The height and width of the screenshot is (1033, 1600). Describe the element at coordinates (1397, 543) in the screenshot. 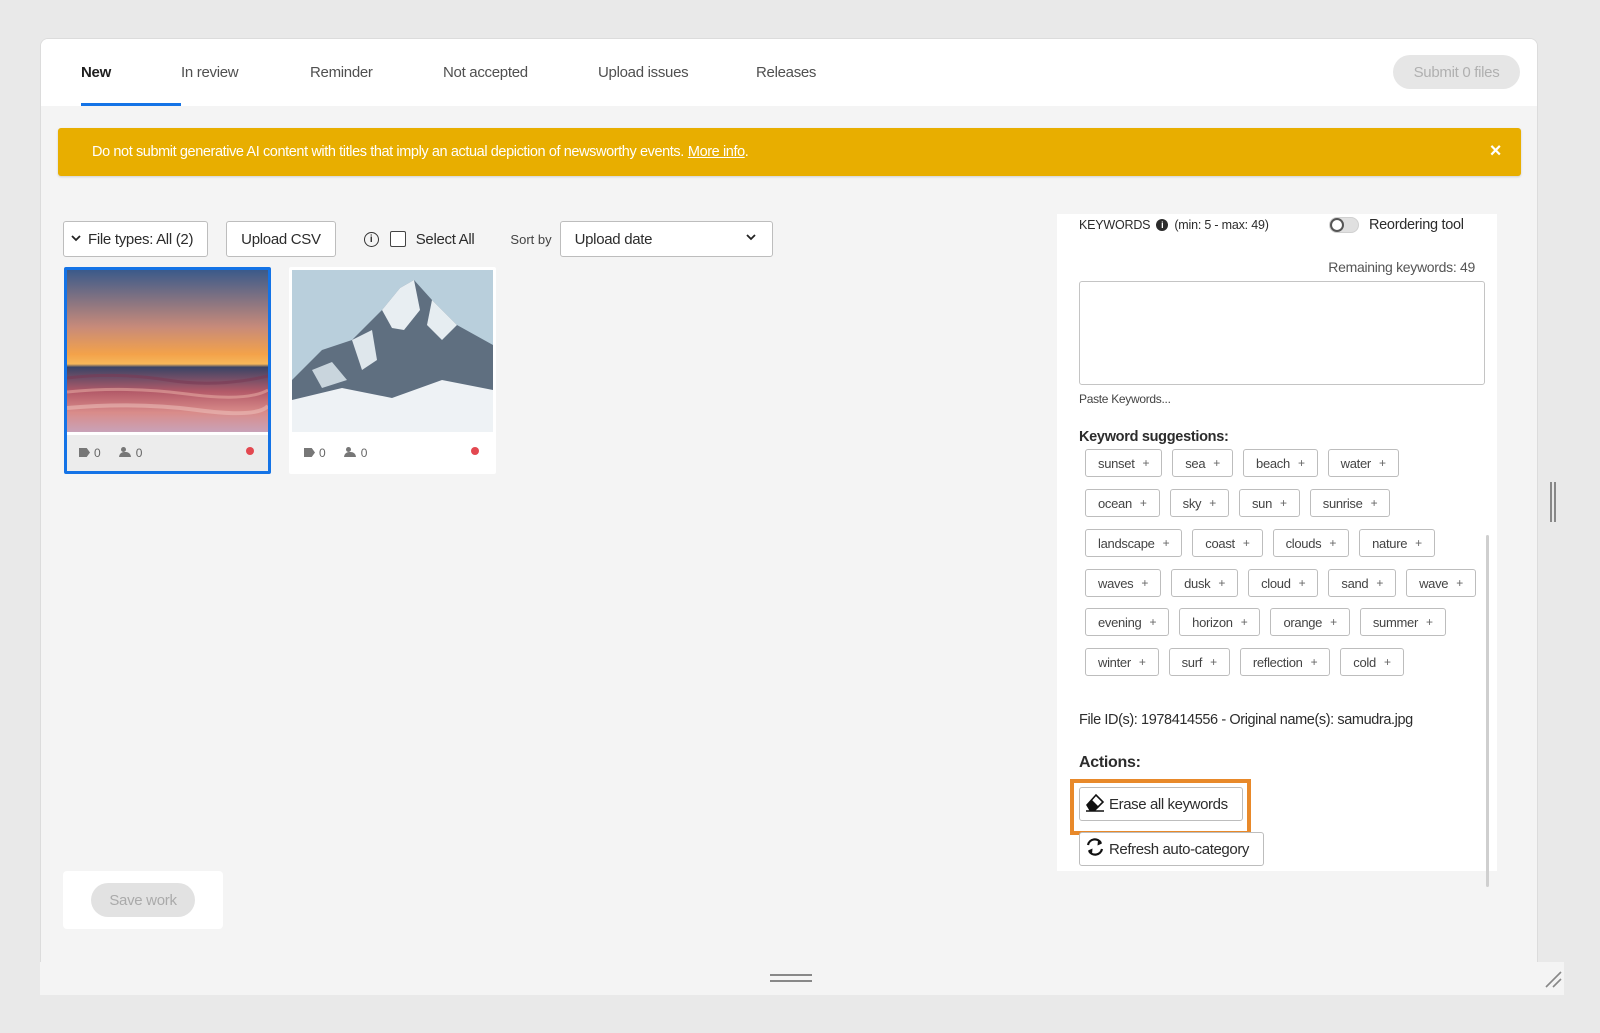

I see `keyword-chip: nature +` at that location.